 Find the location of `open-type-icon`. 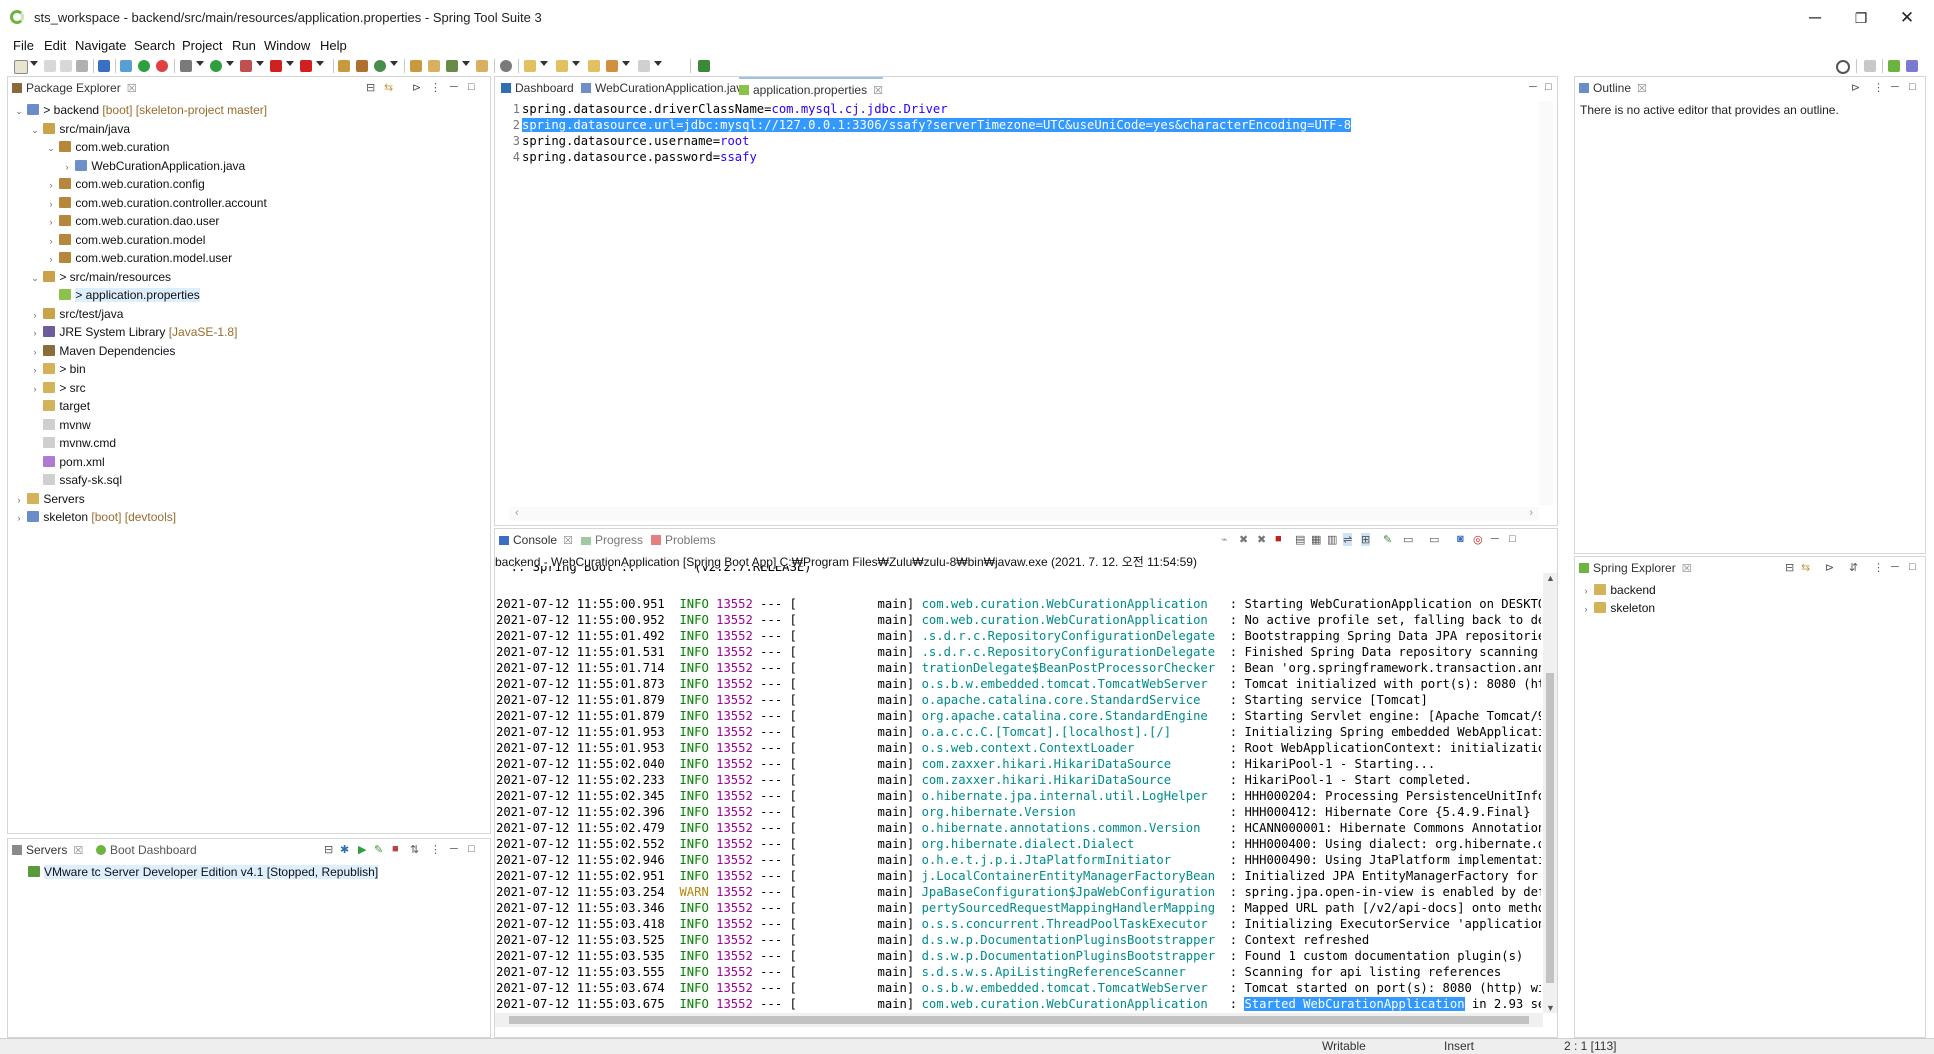

open-type-icon is located at coordinates (416, 66).